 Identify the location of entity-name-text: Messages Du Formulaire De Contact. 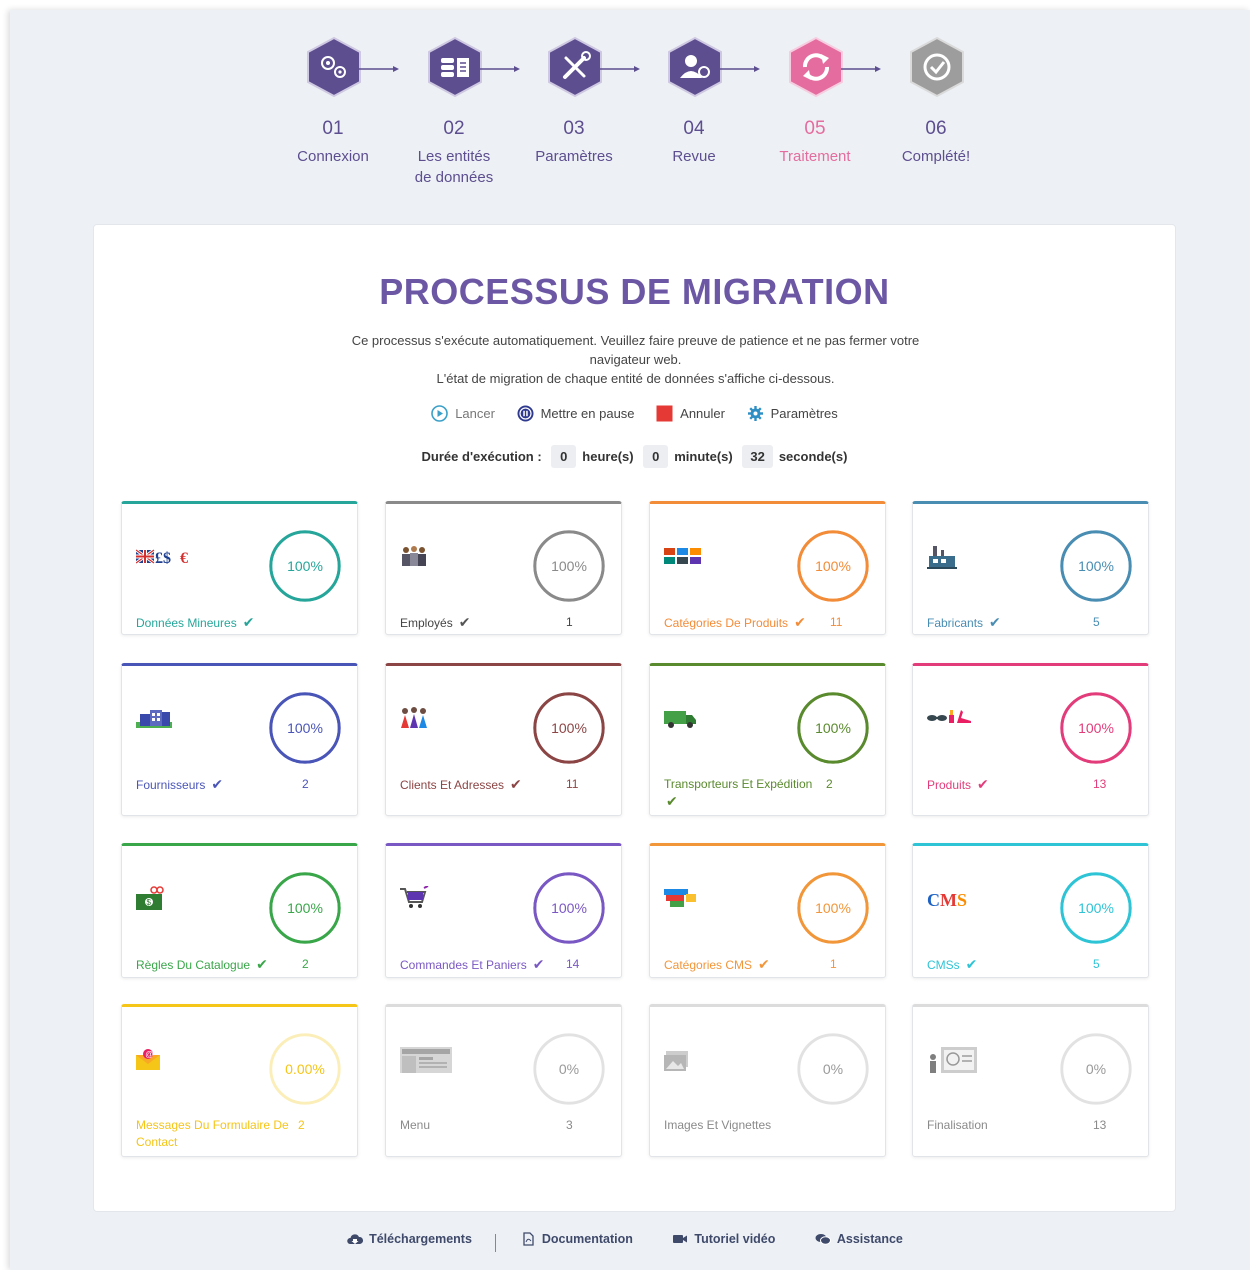
(212, 1133).